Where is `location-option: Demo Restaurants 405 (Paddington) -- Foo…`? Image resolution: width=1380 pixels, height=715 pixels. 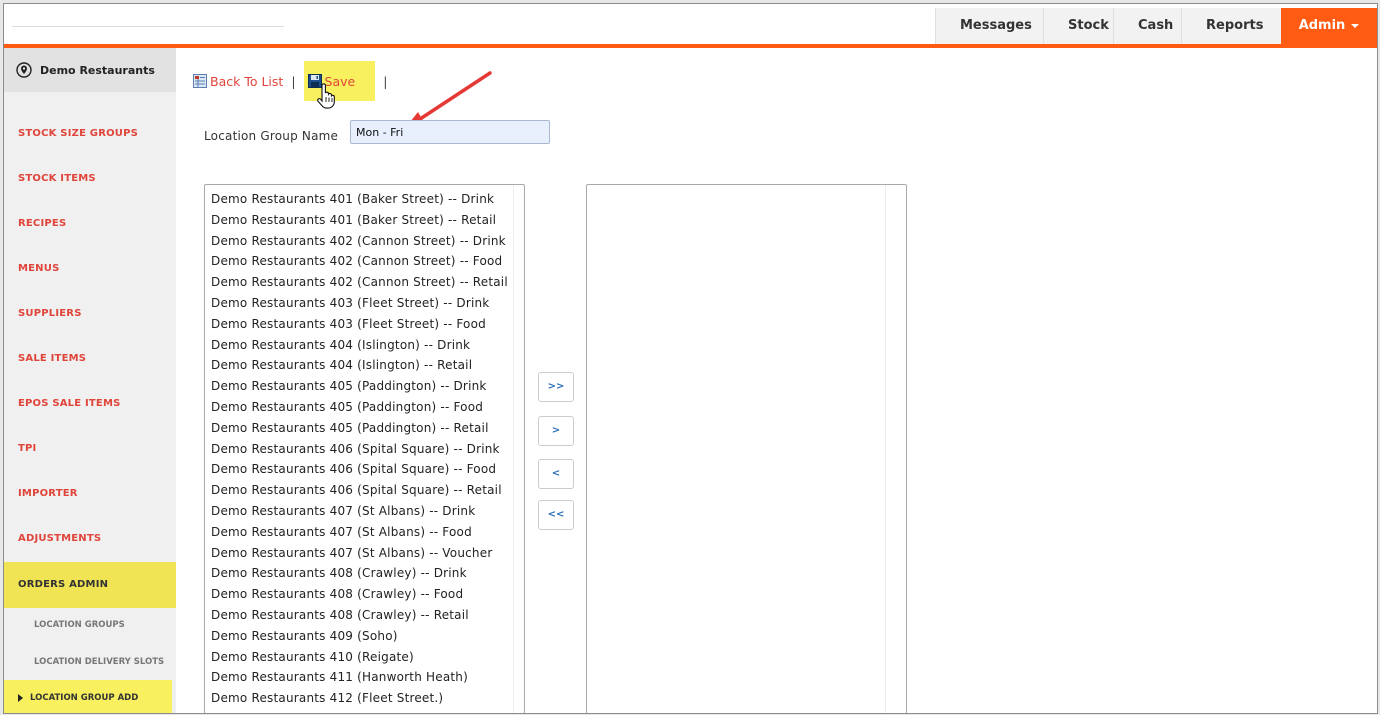 location-option: Demo Restaurants 405 (Paddington) -- Foo… is located at coordinates (367, 407).